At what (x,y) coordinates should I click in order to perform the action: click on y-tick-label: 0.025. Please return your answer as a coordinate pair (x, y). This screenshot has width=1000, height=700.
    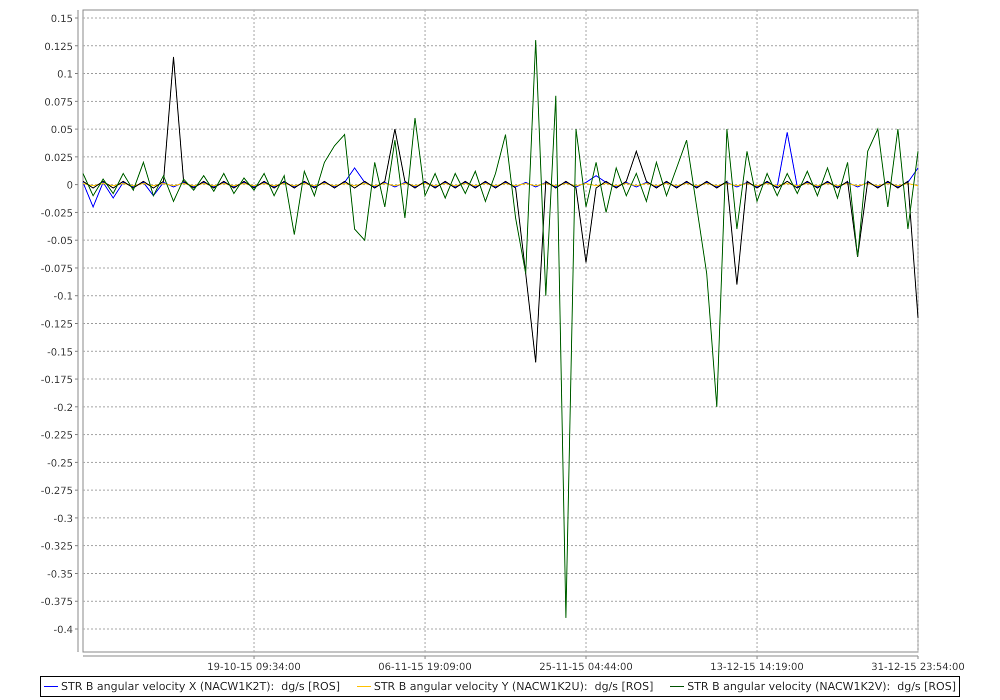
    Looking at the image, I should click on (58, 158).